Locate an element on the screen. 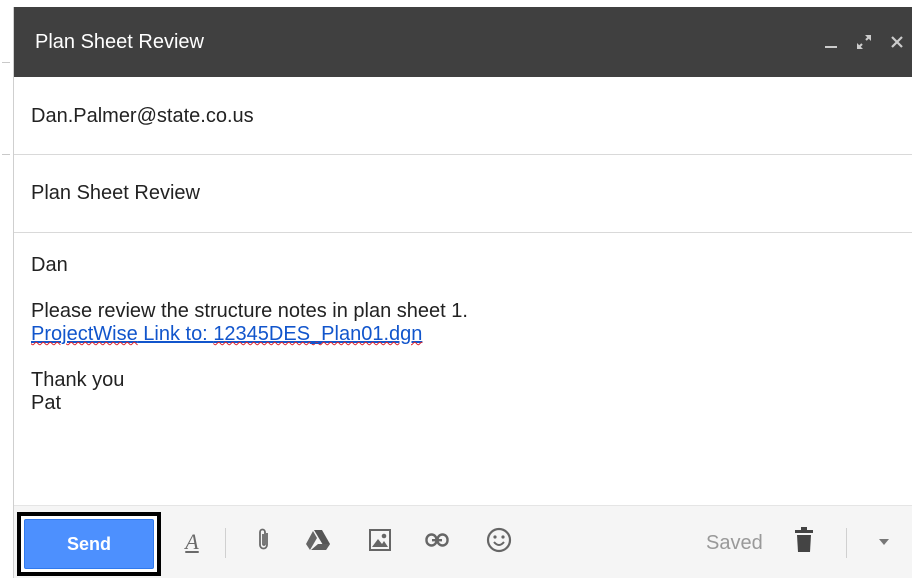  body-greeting: Dan is located at coordinates (49, 265).